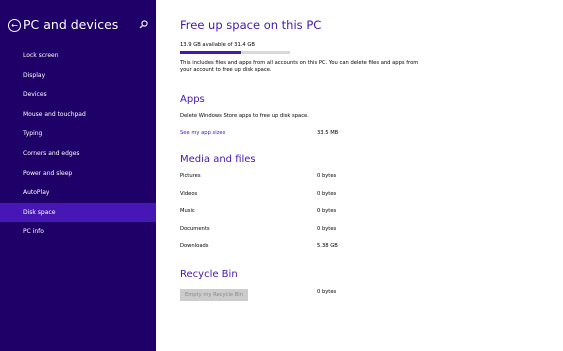 The image size is (563, 351). Describe the element at coordinates (209, 274) in the screenshot. I see `recycle-bin-heading: Recycle Bin` at that location.